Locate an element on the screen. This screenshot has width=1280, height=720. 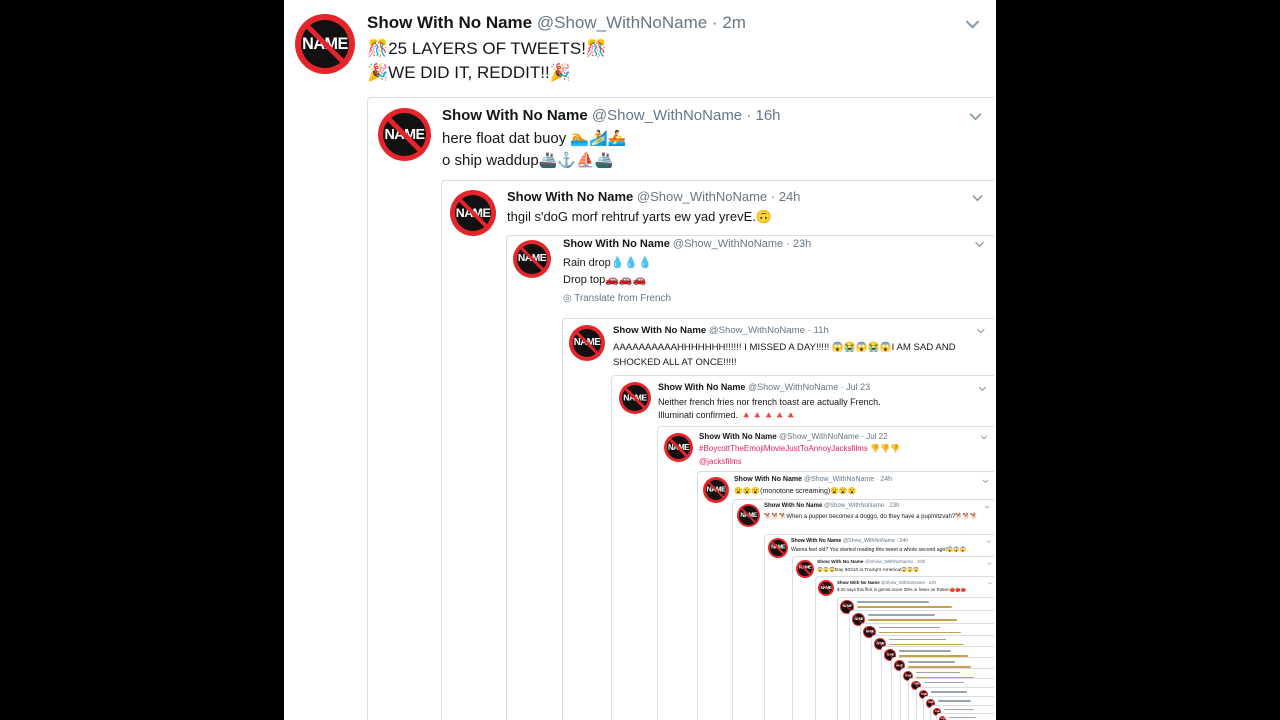
tweet-text-line: @jacksfilms is located at coordinates (720, 461).